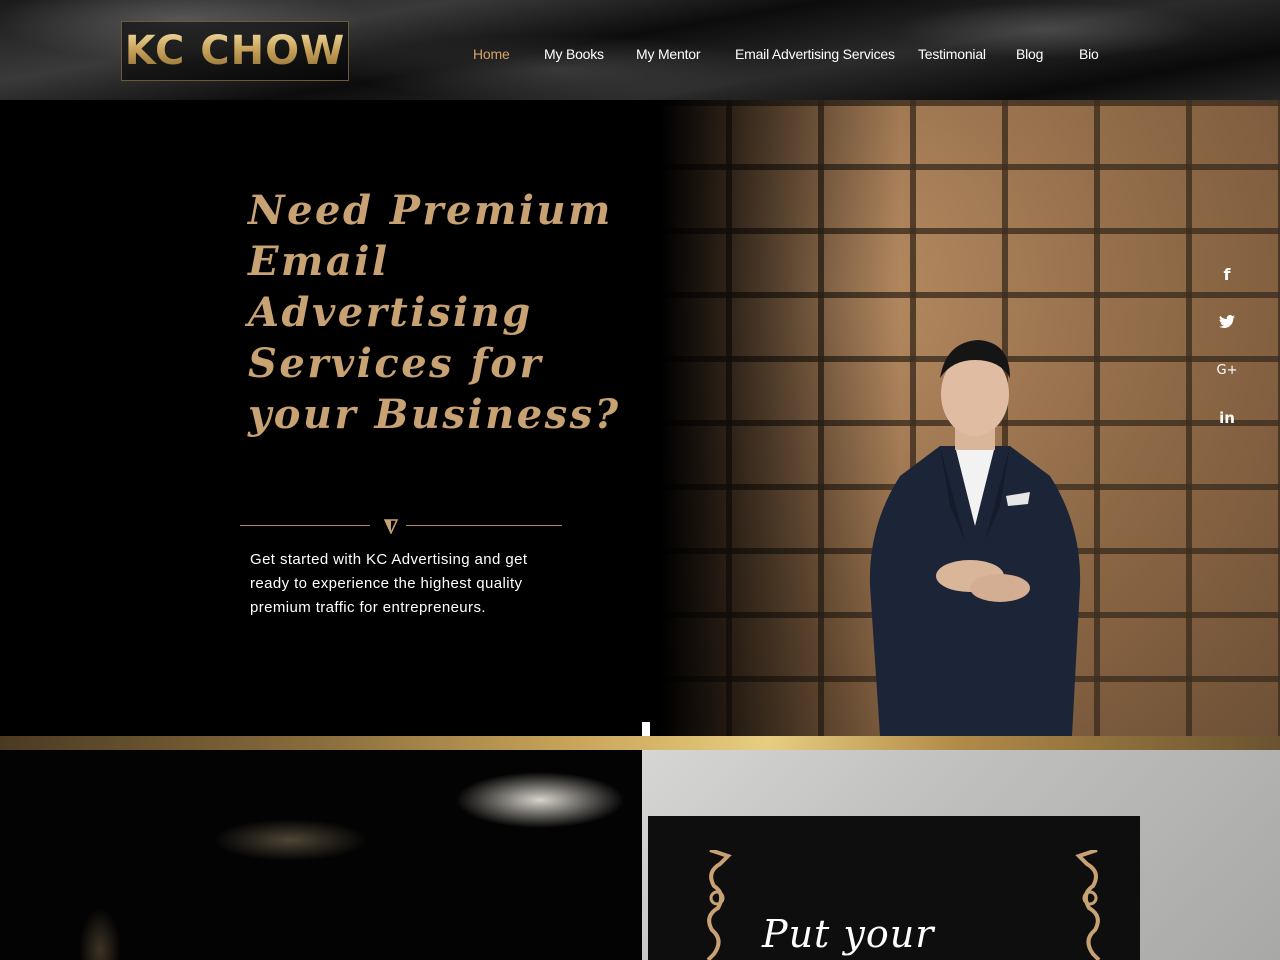 The image size is (1280, 960). What do you see at coordinates (321, 855) in the screenshot?
I see `satin-fabric-photo` at bounding box center [321, 855].